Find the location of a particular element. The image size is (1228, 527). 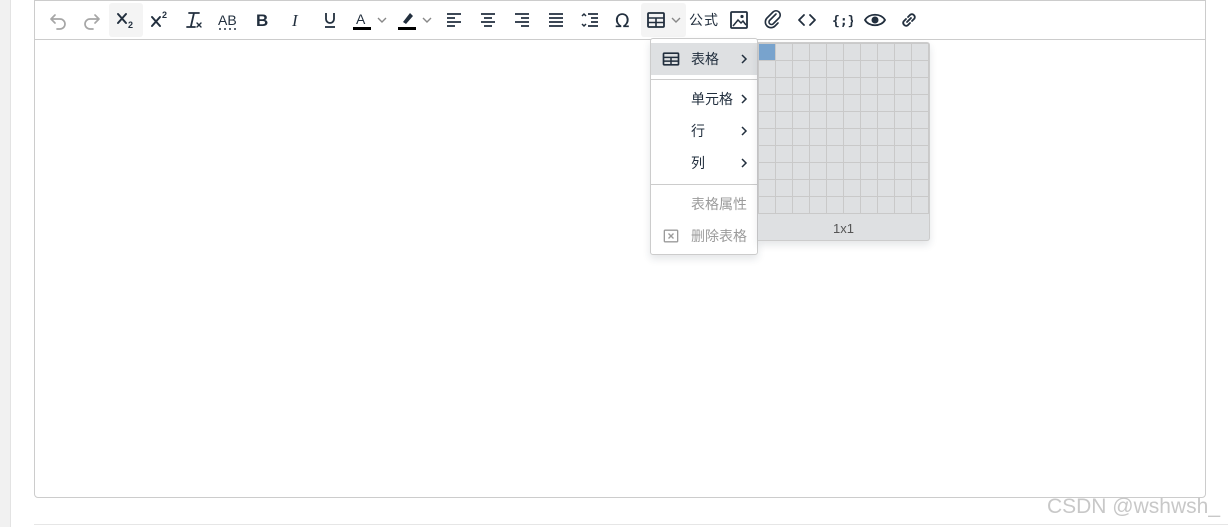

align-right-button is located at coordinates (522, 20).